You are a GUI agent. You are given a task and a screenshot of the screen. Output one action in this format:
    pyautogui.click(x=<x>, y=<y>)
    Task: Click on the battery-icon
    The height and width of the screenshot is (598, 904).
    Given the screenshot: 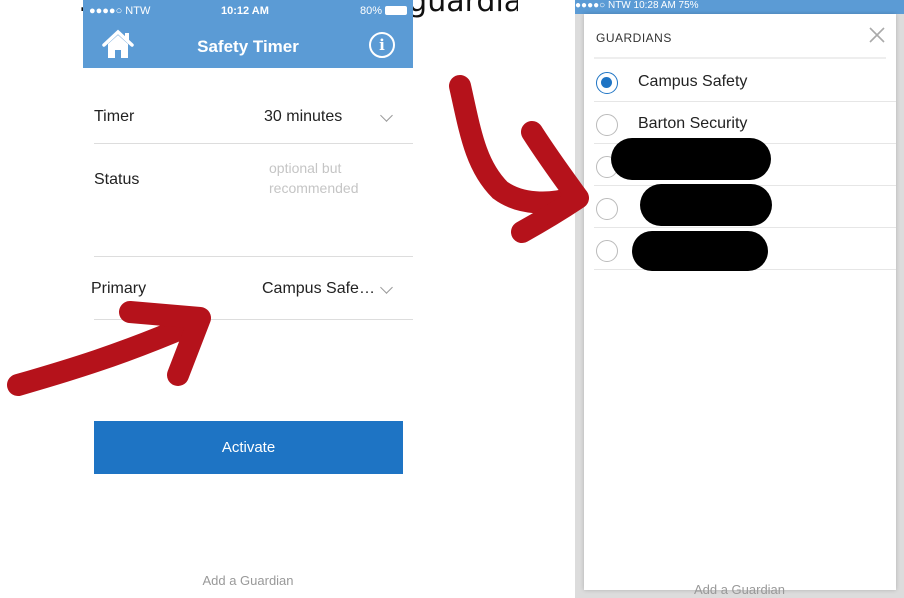 What is the action you would take?
    pyautogui.click(x=396, y=10)
    